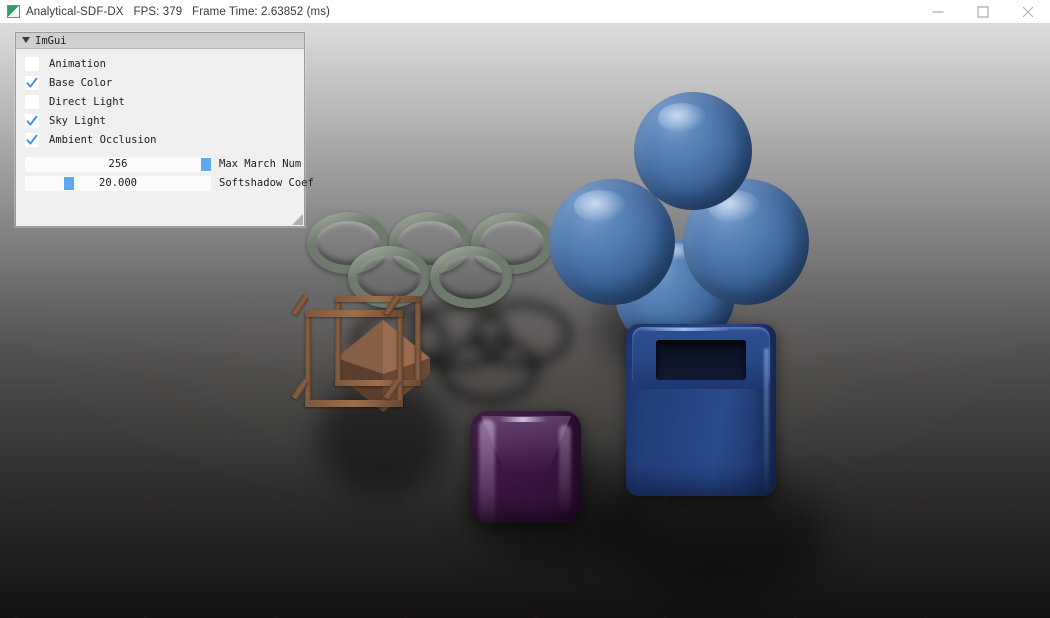  What do you see at coordinates (378, 299) in the screenshot?
I see `wireframe-edge` at bounding box center [378, 299].